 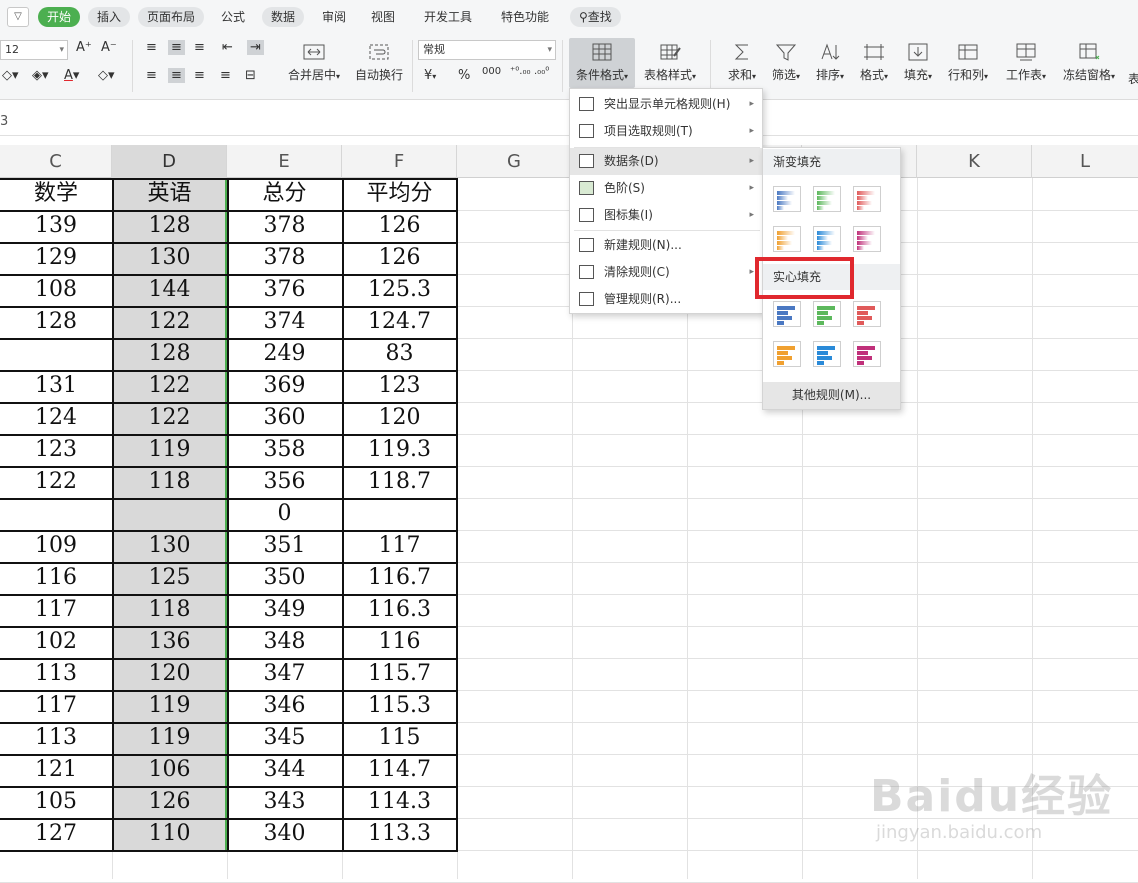 I want to click on tab-developer: 开发工具, so click(x=448, y=17).